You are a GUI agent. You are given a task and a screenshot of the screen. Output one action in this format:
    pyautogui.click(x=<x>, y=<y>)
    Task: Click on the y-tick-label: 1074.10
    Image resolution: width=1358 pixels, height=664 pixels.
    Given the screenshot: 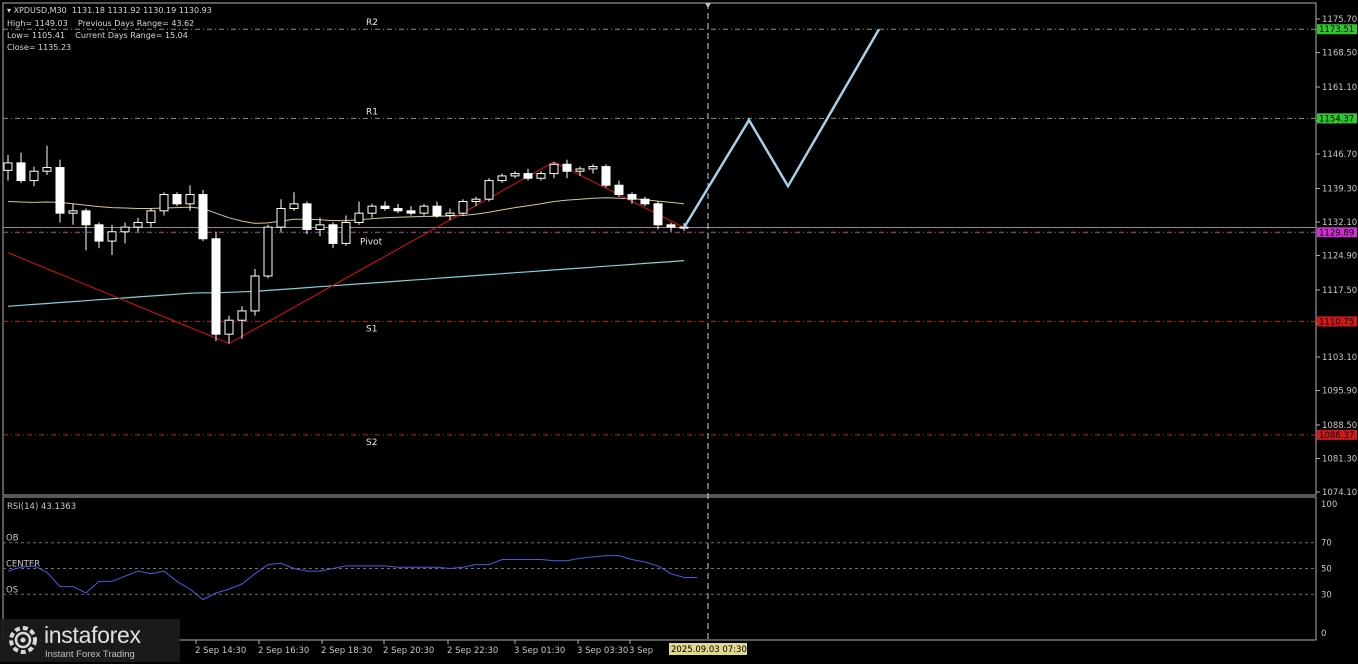 What is the action you would take?
    pyautogui.click(x=1339, y=493)
    